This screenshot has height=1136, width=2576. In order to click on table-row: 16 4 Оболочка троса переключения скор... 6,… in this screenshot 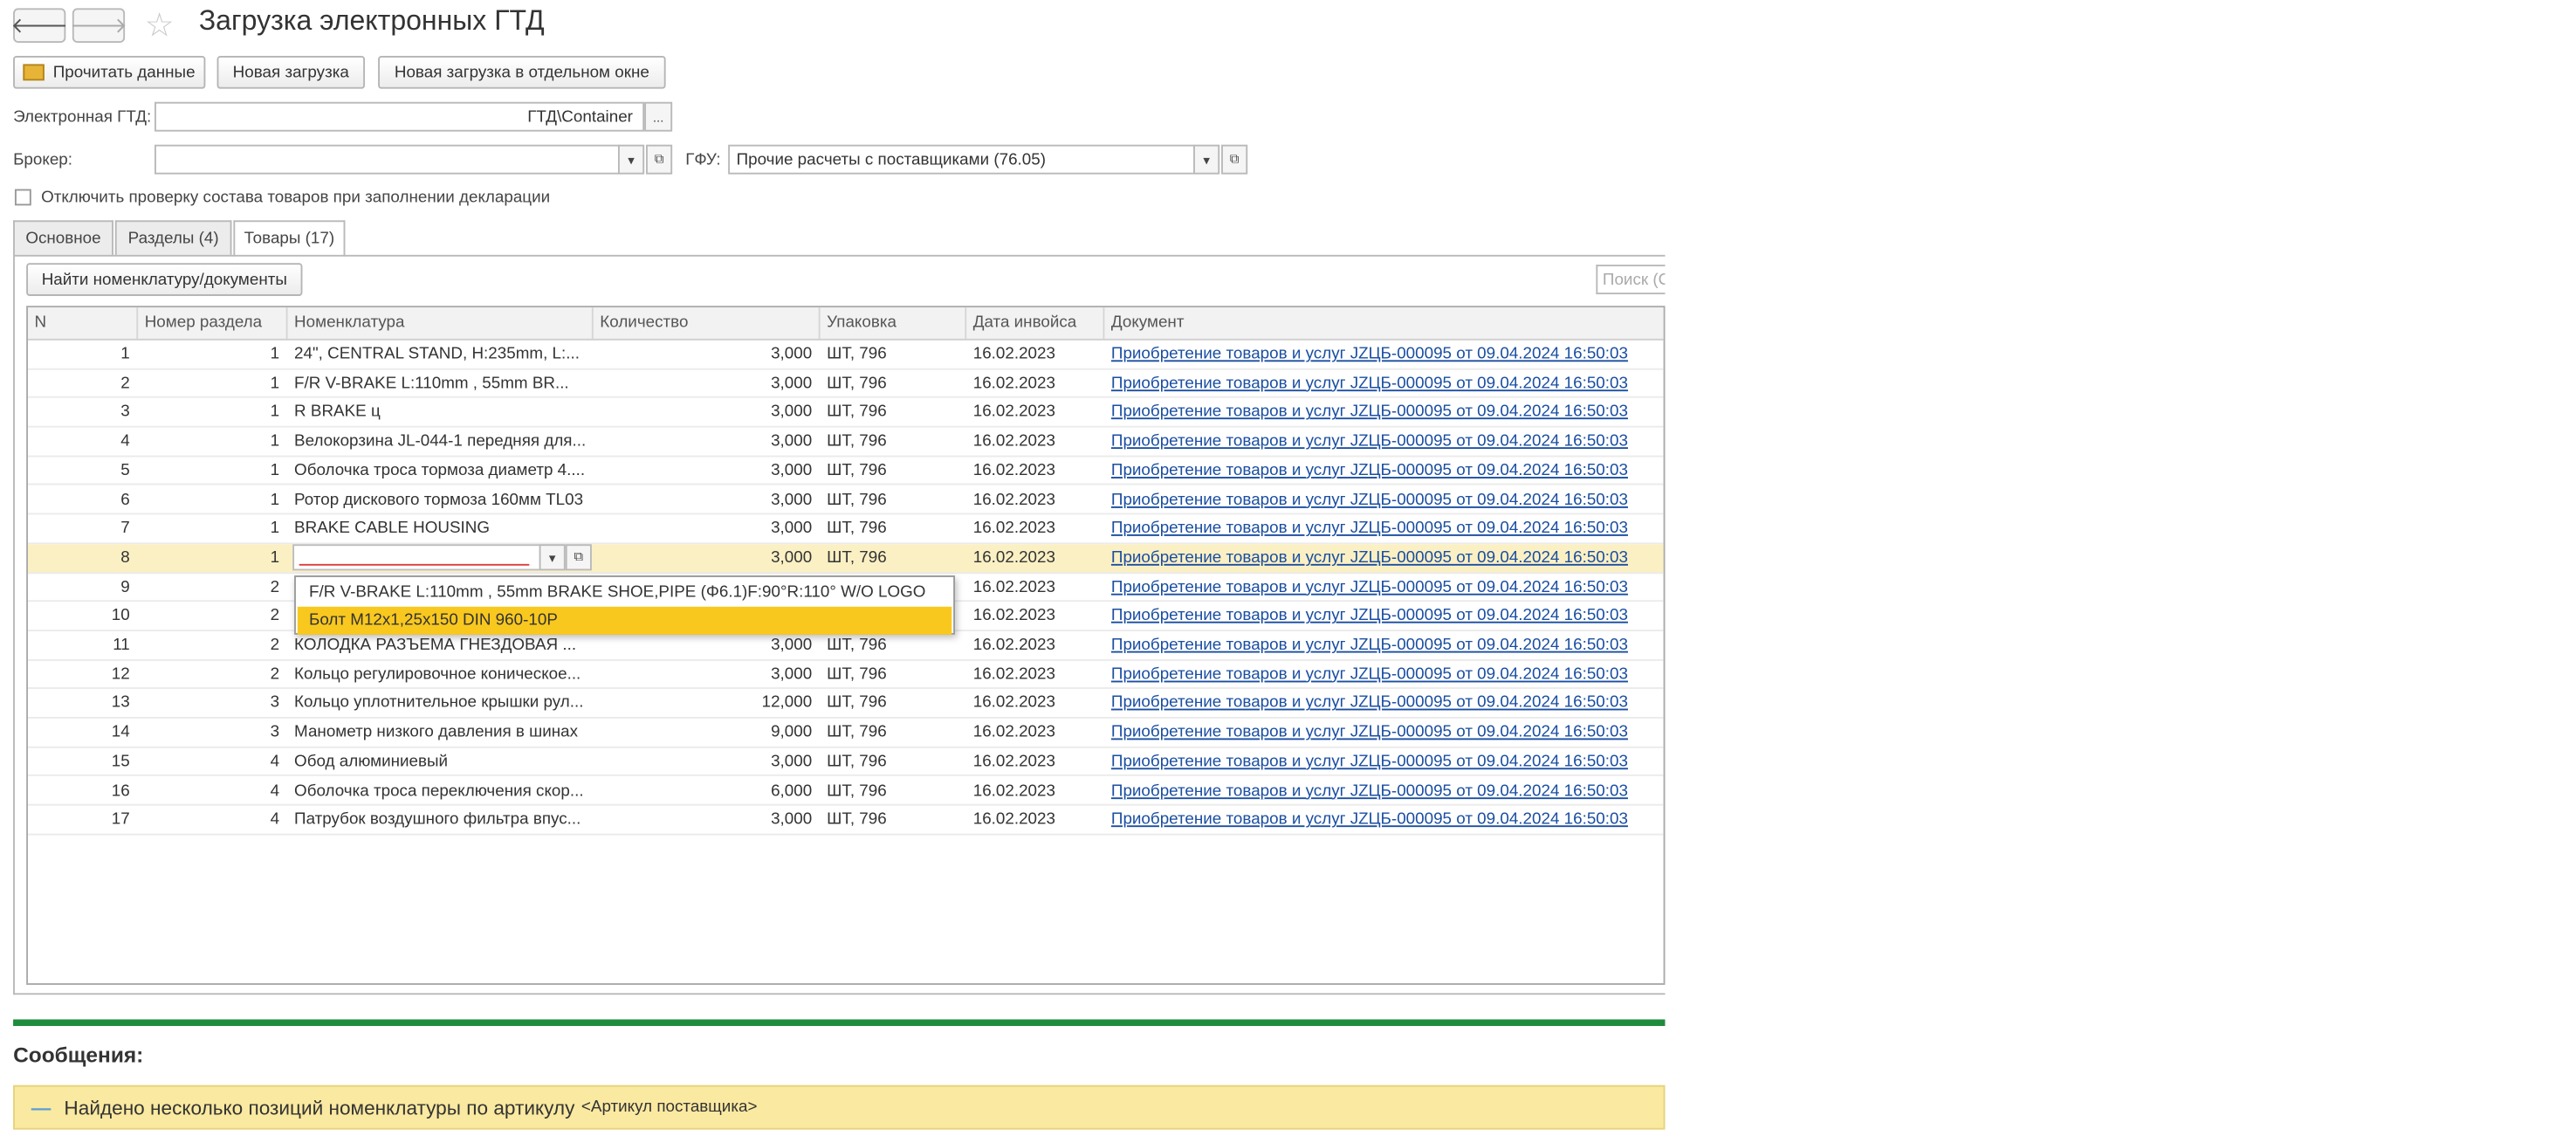, I will do `click(846, 792)`.